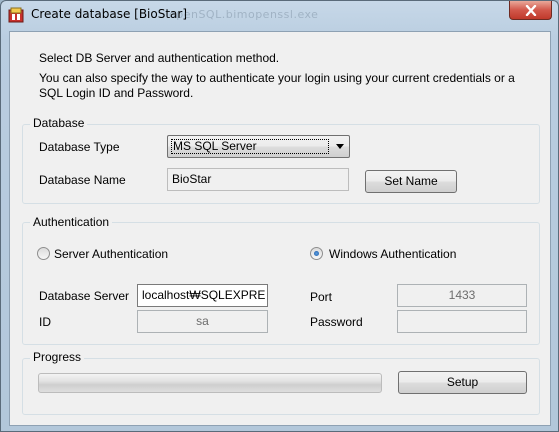 The image size is (559, 432). What do you see at coordinates (45, 322) in the screenshot?
I see `id-label: ID` at bounding box center [45, 322].